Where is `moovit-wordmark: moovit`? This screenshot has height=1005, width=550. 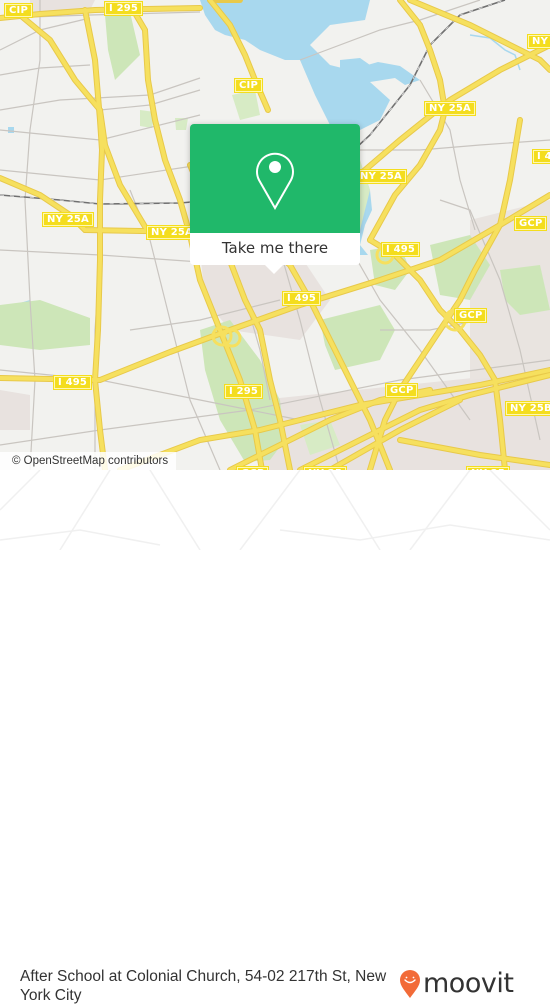 moovit-wordmark: moovit is located at coordinates (468, 983).